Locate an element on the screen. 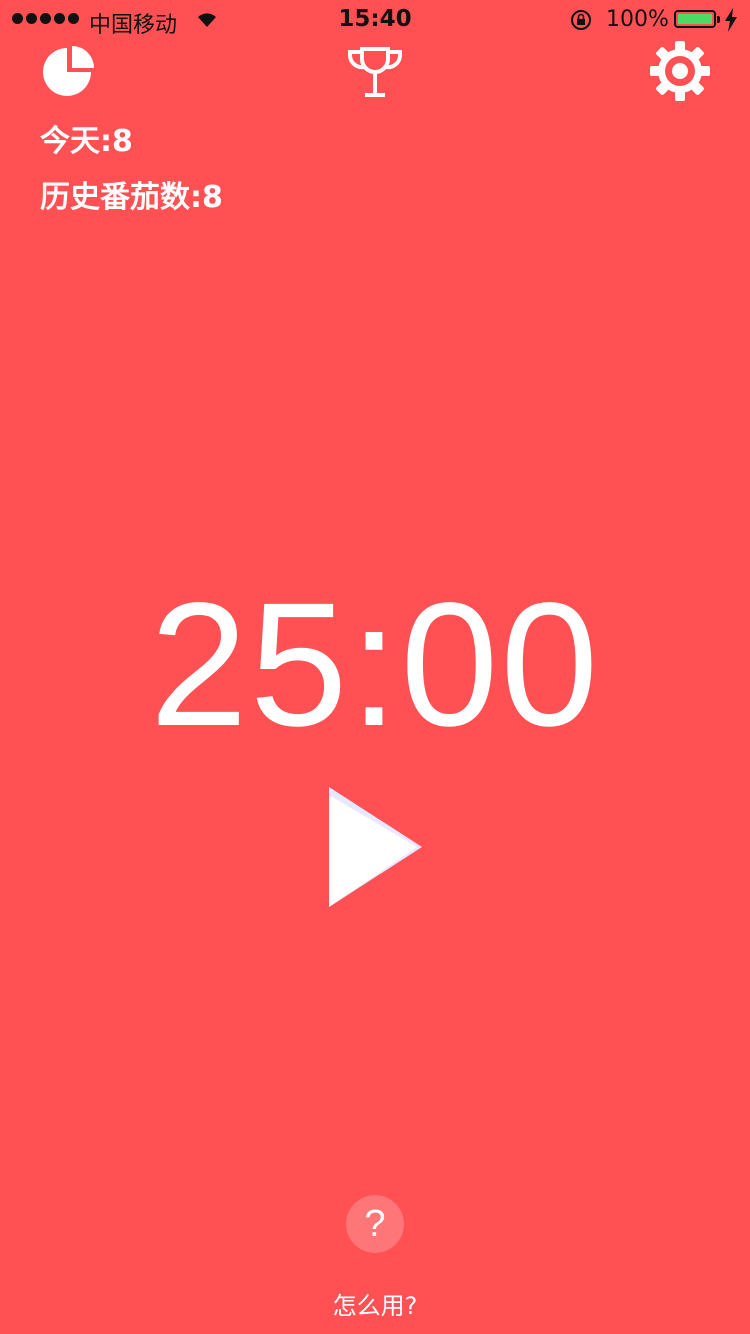  battery-icon is located at coordinates (697, 19).